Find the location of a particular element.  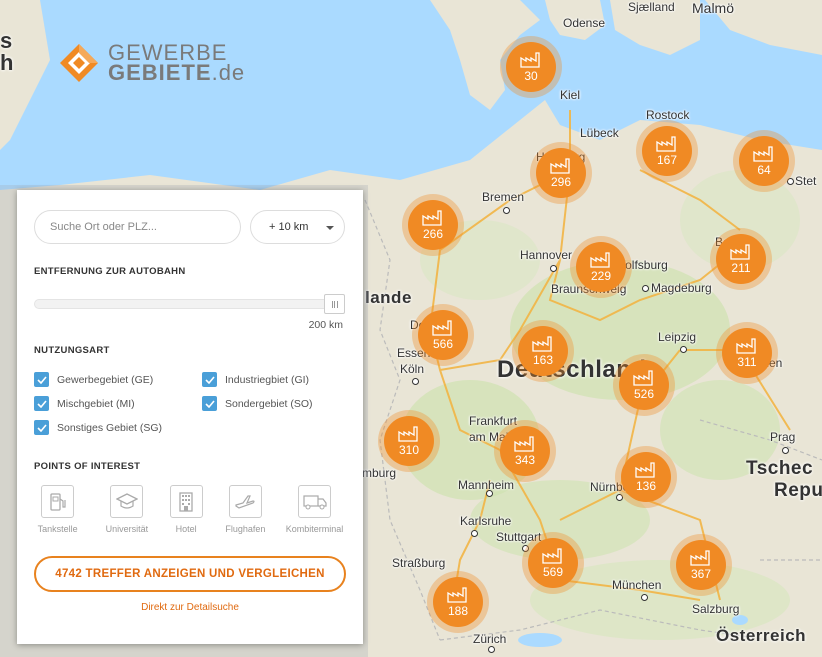

autobahn-distance-slider is located at coordinates (190, 303).